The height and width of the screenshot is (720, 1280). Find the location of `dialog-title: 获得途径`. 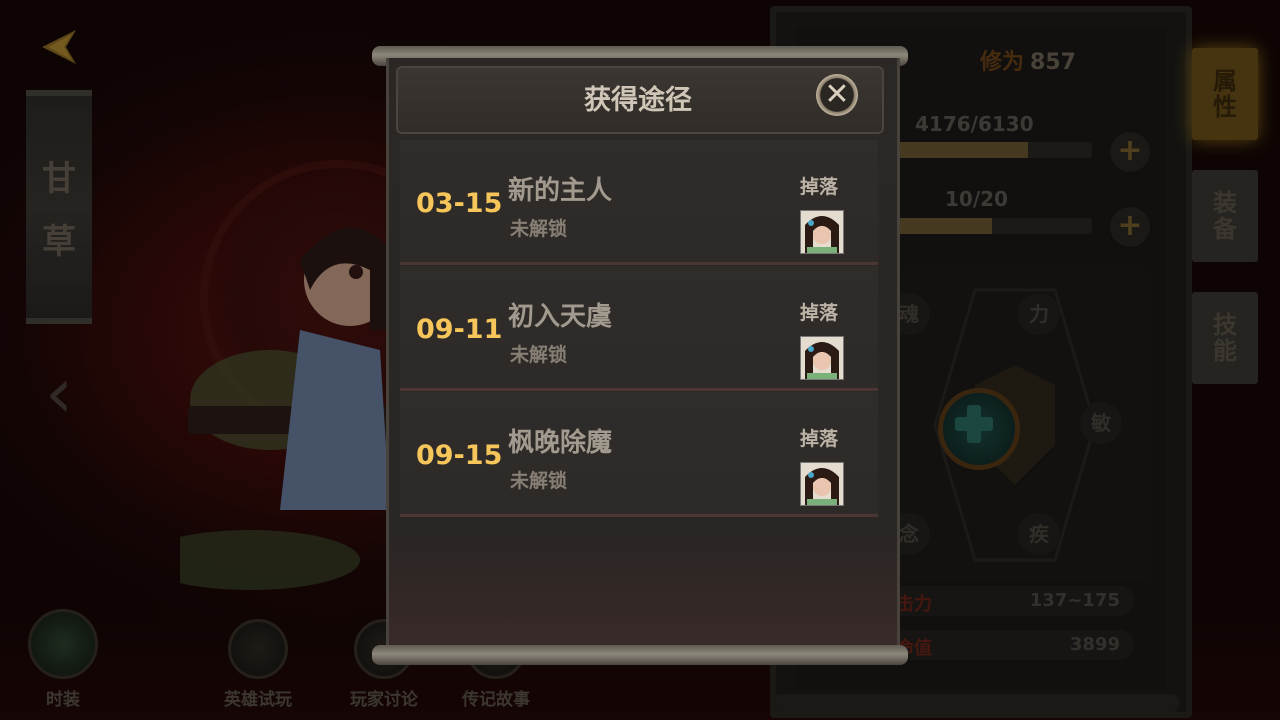

dialog-title: 获得途径 is located at coordinates (638, 100).